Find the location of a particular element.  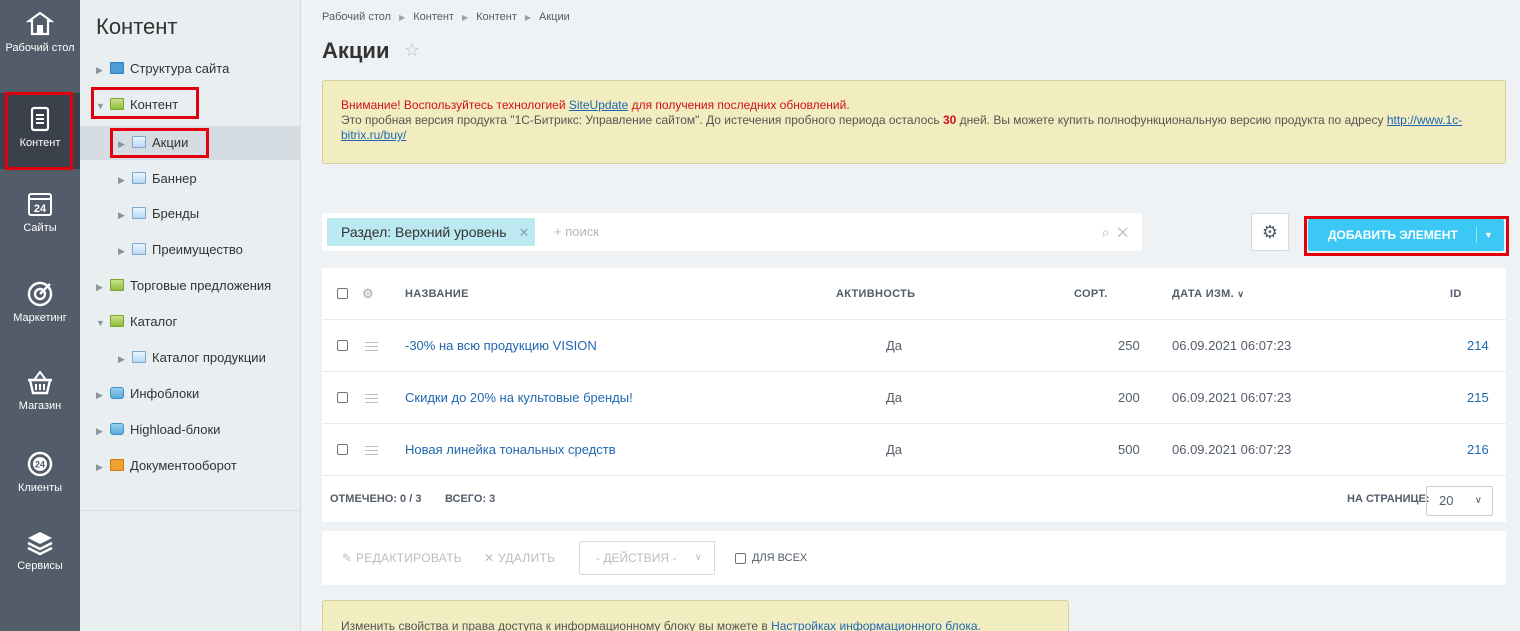

tree-item-advantage: ▶ Преимущество is located at coordinates (180, 250).